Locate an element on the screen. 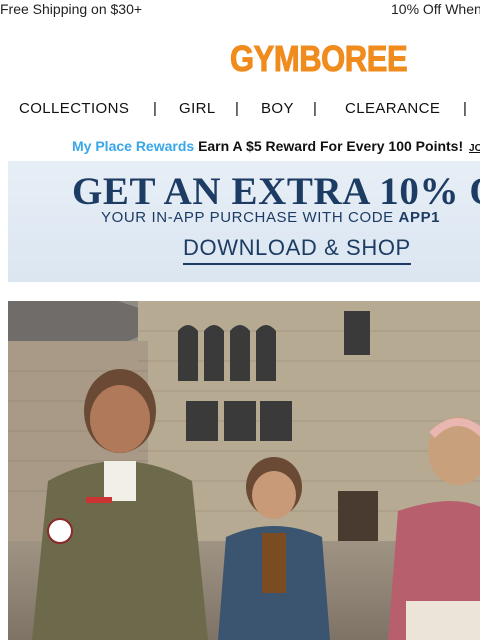 This screenshot has height=640, width=480. promo-strip: Free Shipping on $30+ 10% Off When is located at coordinates (240, 10).